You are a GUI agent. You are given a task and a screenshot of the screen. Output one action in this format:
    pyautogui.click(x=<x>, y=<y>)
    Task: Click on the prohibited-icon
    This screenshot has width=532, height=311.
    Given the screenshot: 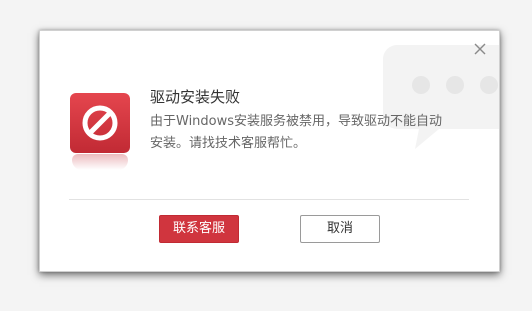 What is the action you would take?
    pyautogui.click(x=100, y=123)
    